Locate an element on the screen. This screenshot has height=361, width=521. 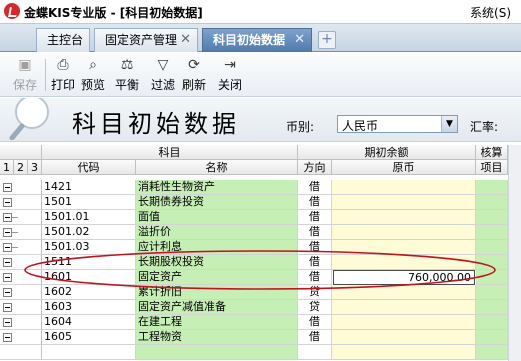
table-row: 1605 工程物资 借 is located at coordinates (260, 337).